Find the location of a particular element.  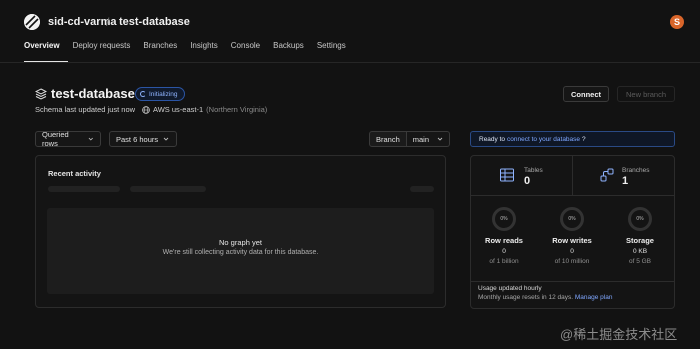

status-badge: Initializing is located at coordinates (160, 94).